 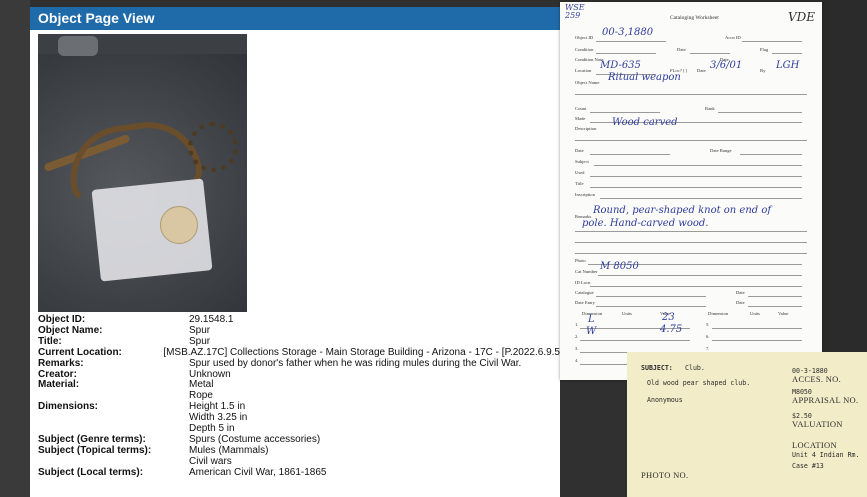 I want to click on photo-tag, so click(x=179, y=225).